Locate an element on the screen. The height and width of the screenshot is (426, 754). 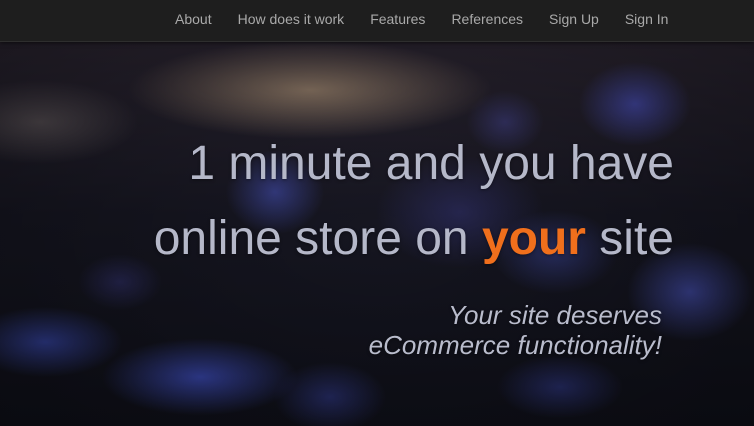
nav-link-features: Features is located at coordinates (397, 19).